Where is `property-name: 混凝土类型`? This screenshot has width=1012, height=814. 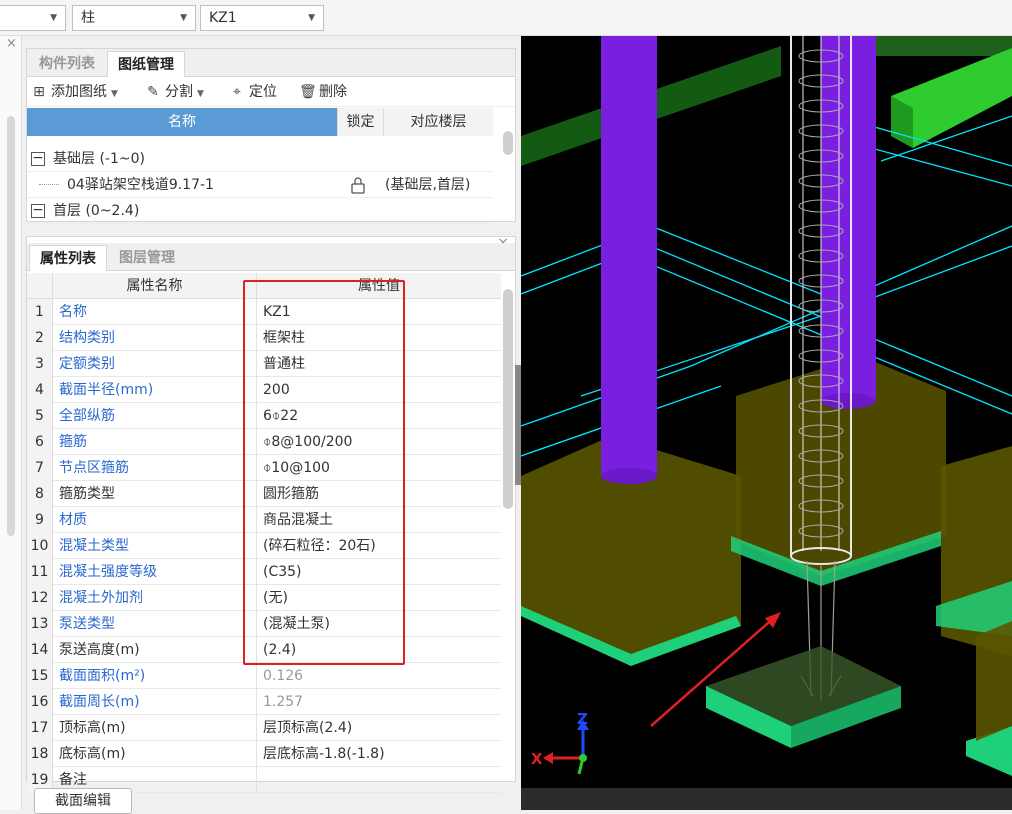
property-name: 混凝土类型 is located at coordinates (155, 546).